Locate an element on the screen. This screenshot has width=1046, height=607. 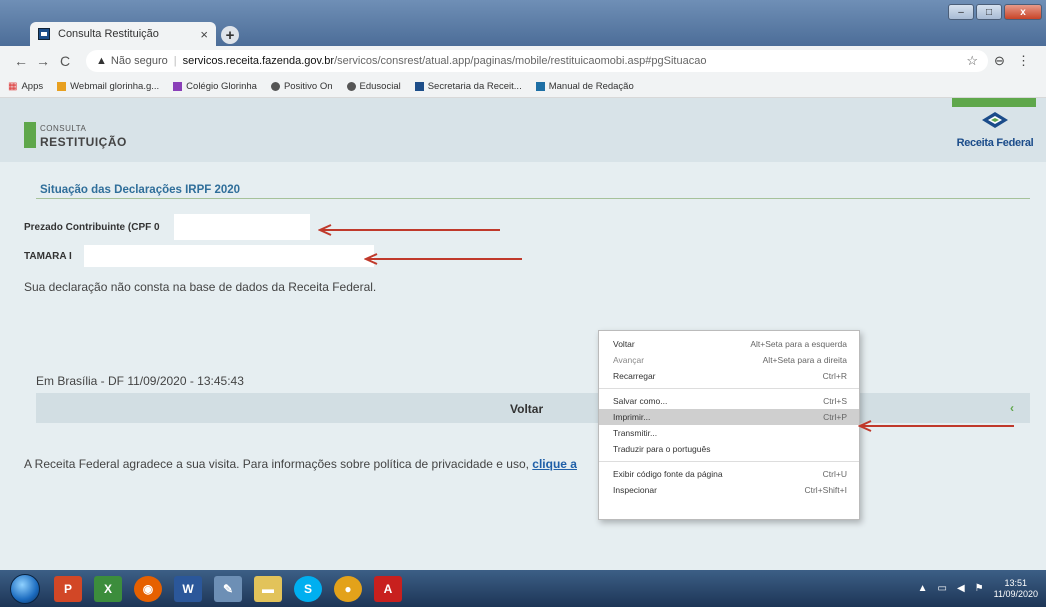
menu-item-shortcut: Alt+Seta para a esquerda is located at coordinates (798, 344).